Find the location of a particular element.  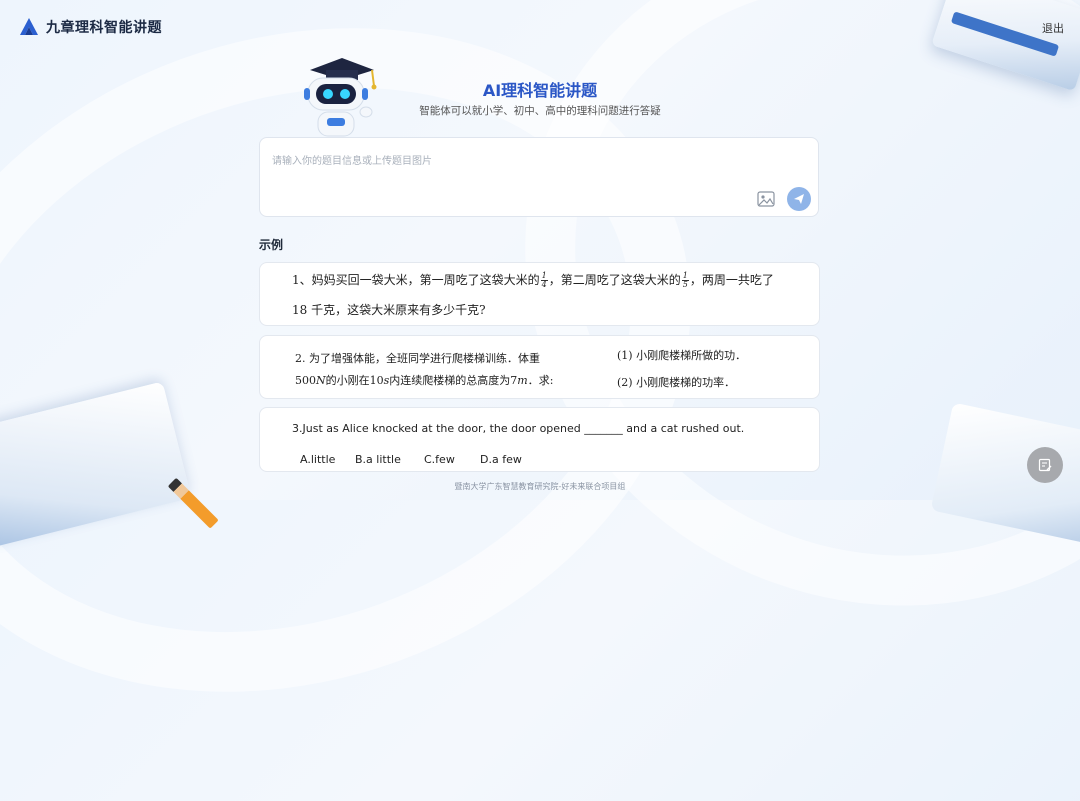

fraction: 15 is located at coordinates (685, 280).